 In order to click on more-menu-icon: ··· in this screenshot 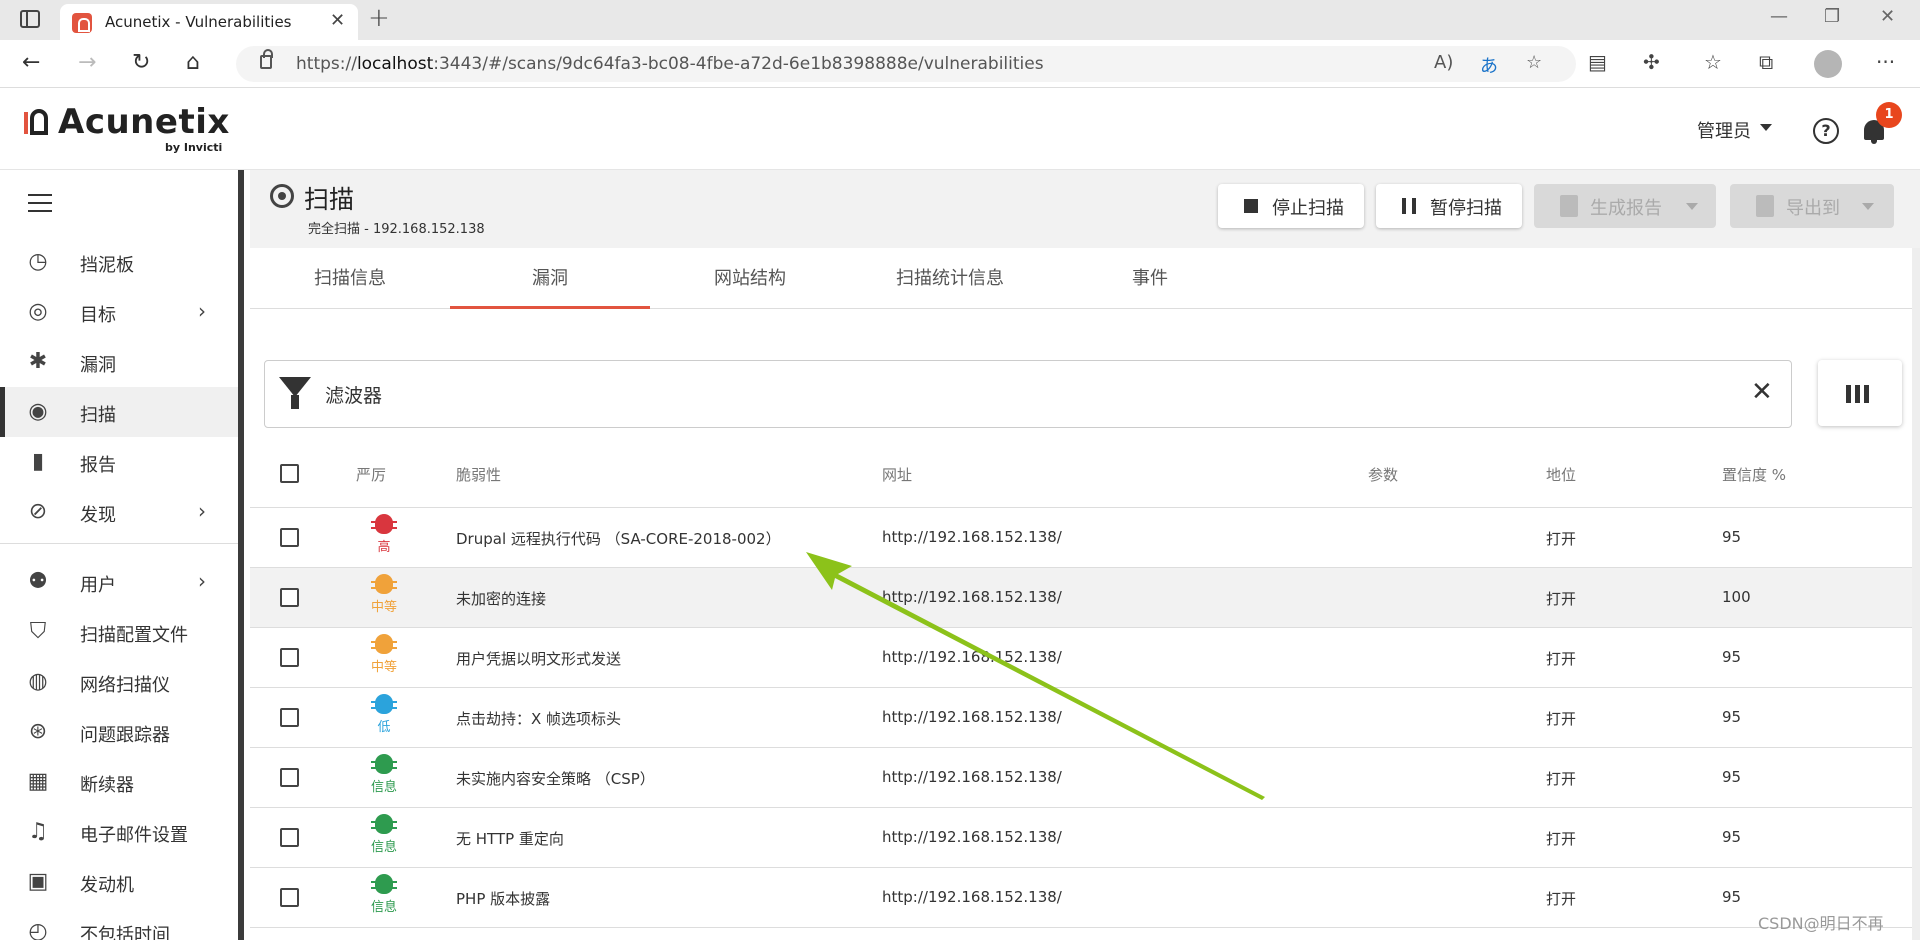, I will do `click(1885, 62)`.